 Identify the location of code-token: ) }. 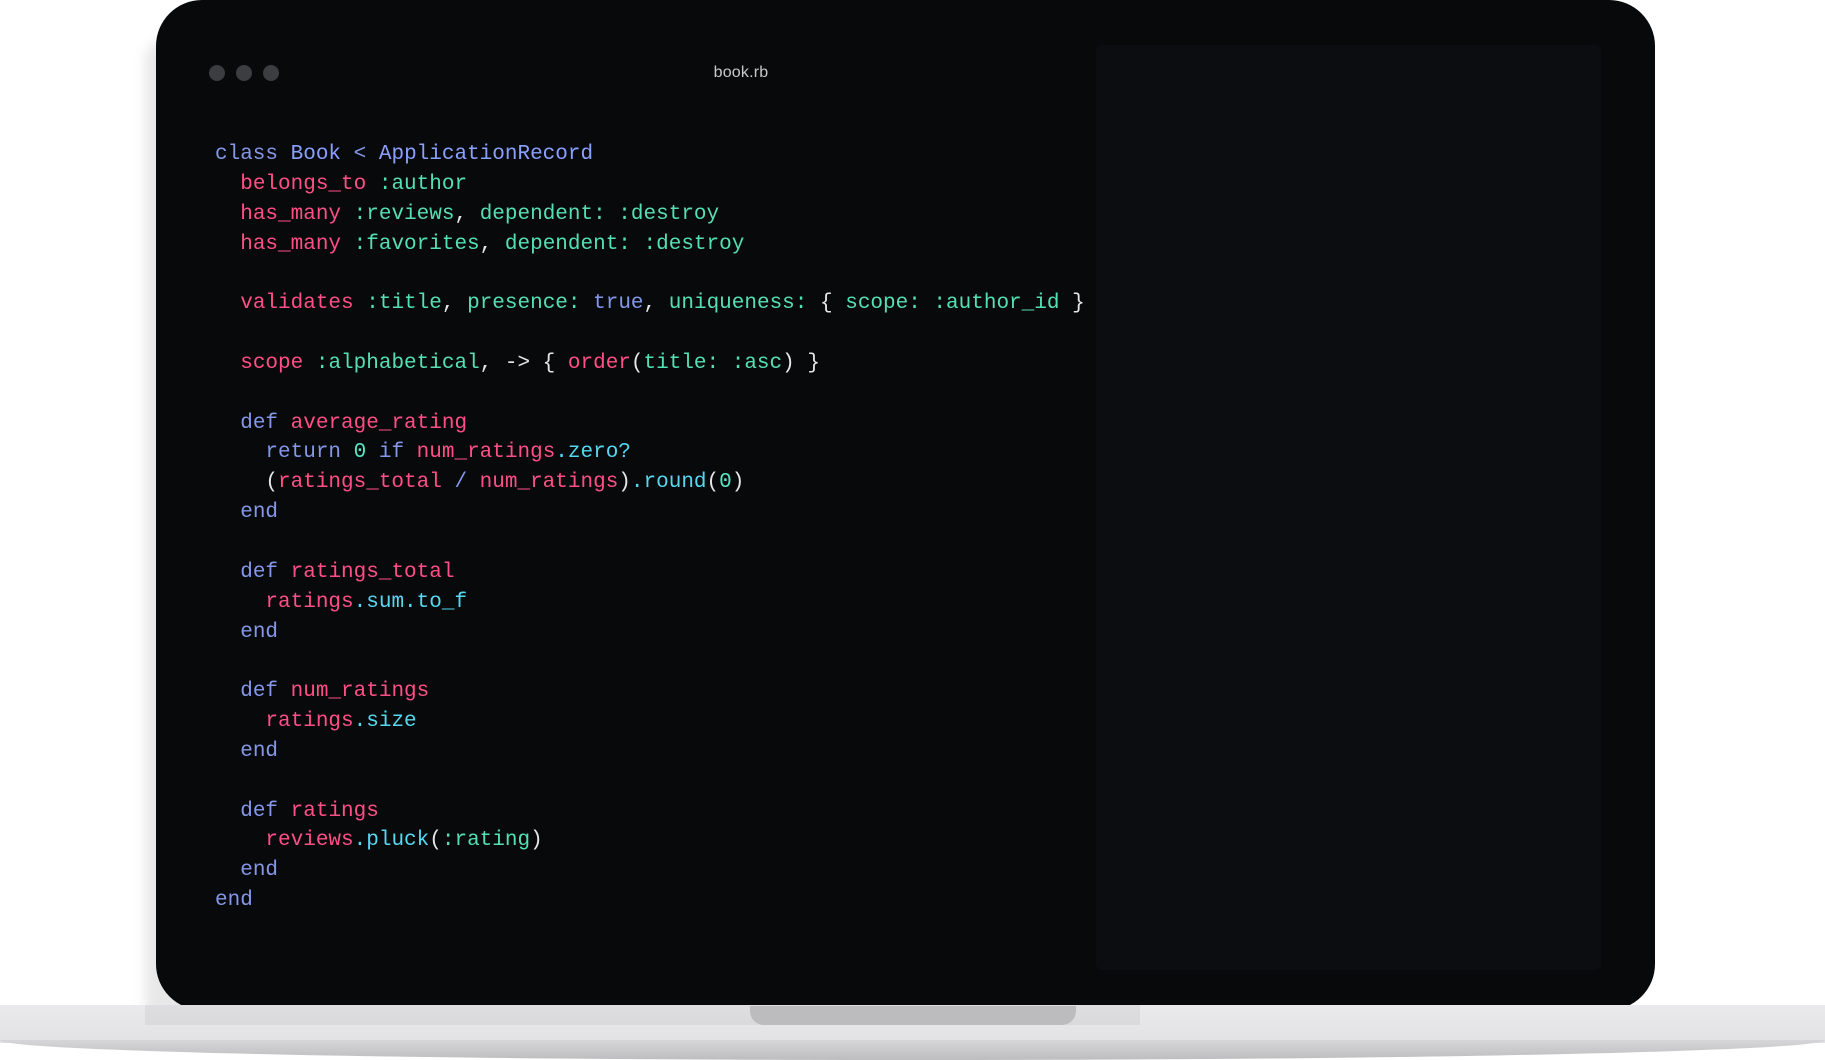
(801, 363).